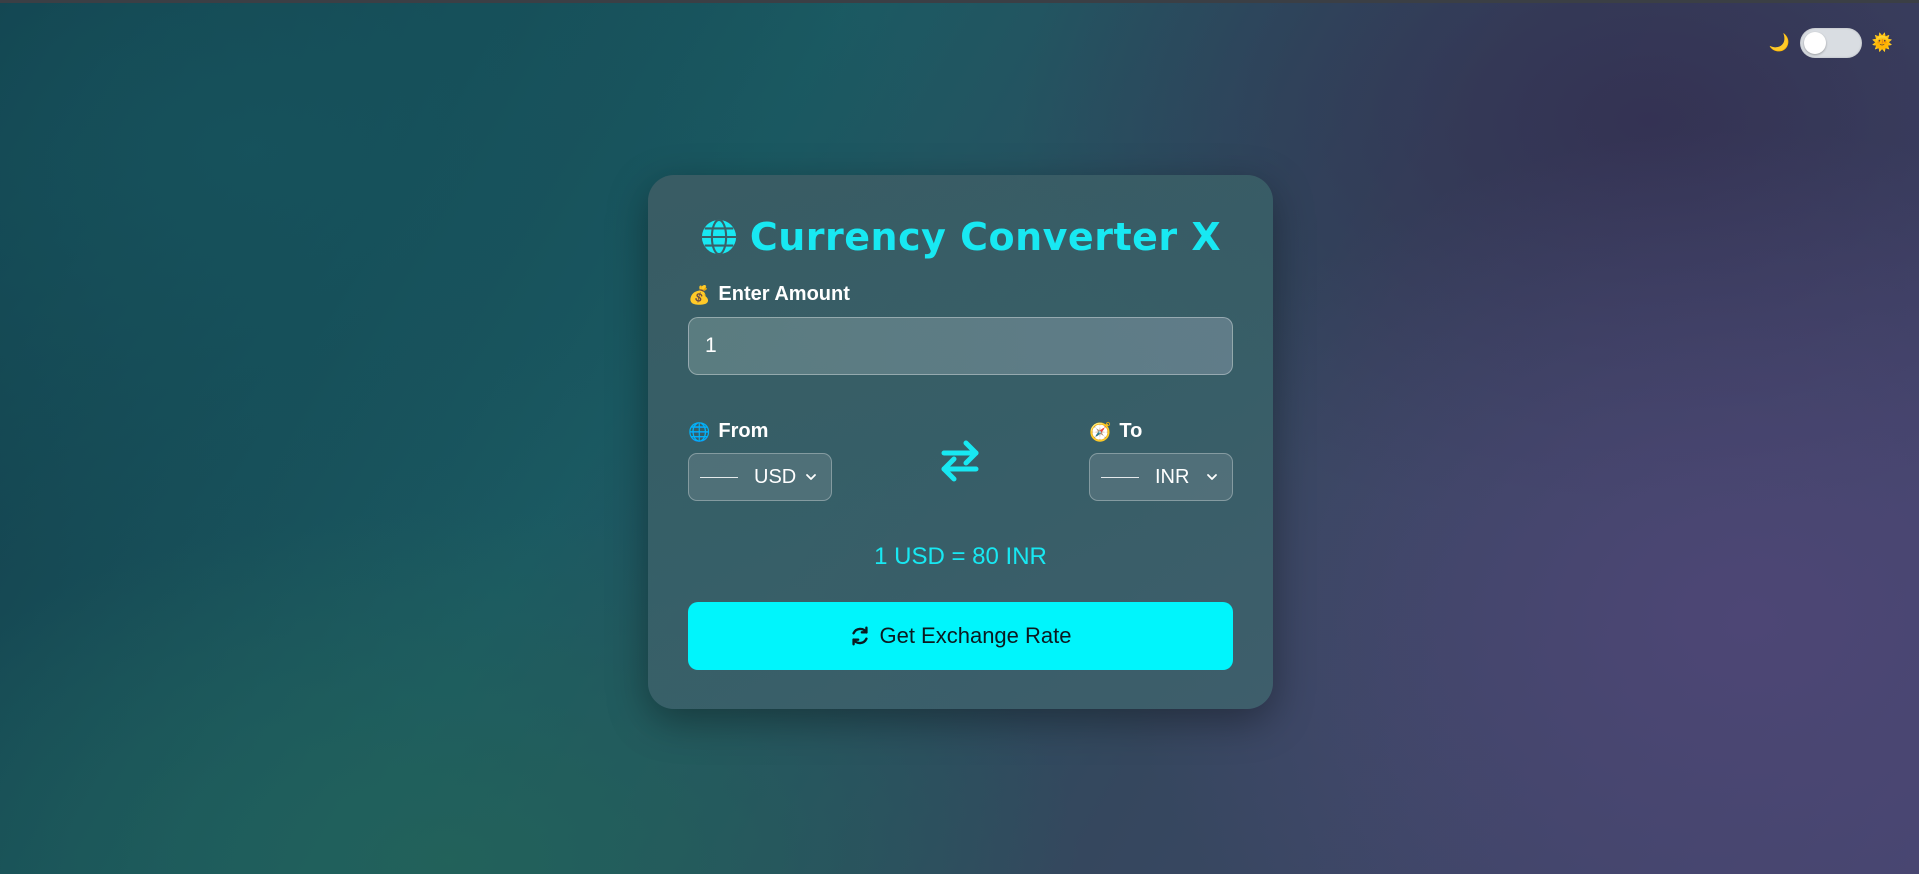 This screenshot has height=874, width=1919. Describe the element at coordinates (975, 635) in the screenshot. I see `get-exchange-rate-label: Get Exchange Rate` at that location.